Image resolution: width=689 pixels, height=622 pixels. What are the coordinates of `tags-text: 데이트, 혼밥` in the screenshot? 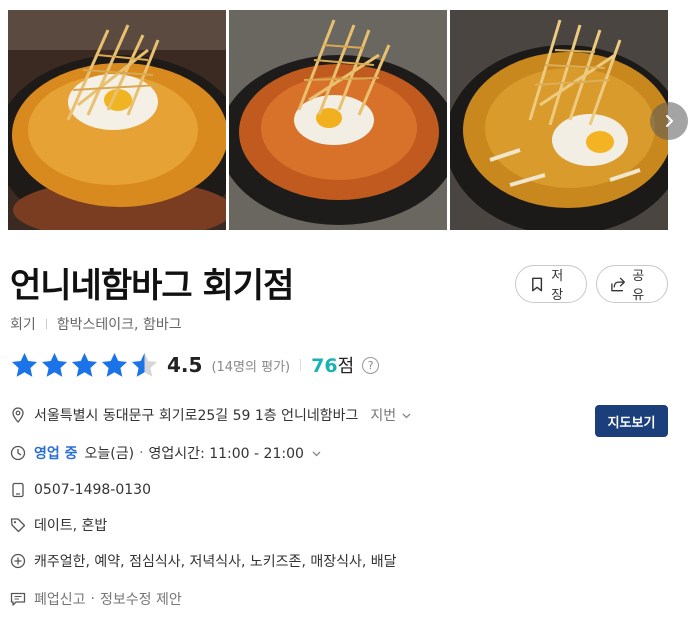 It's located at (71, 526).